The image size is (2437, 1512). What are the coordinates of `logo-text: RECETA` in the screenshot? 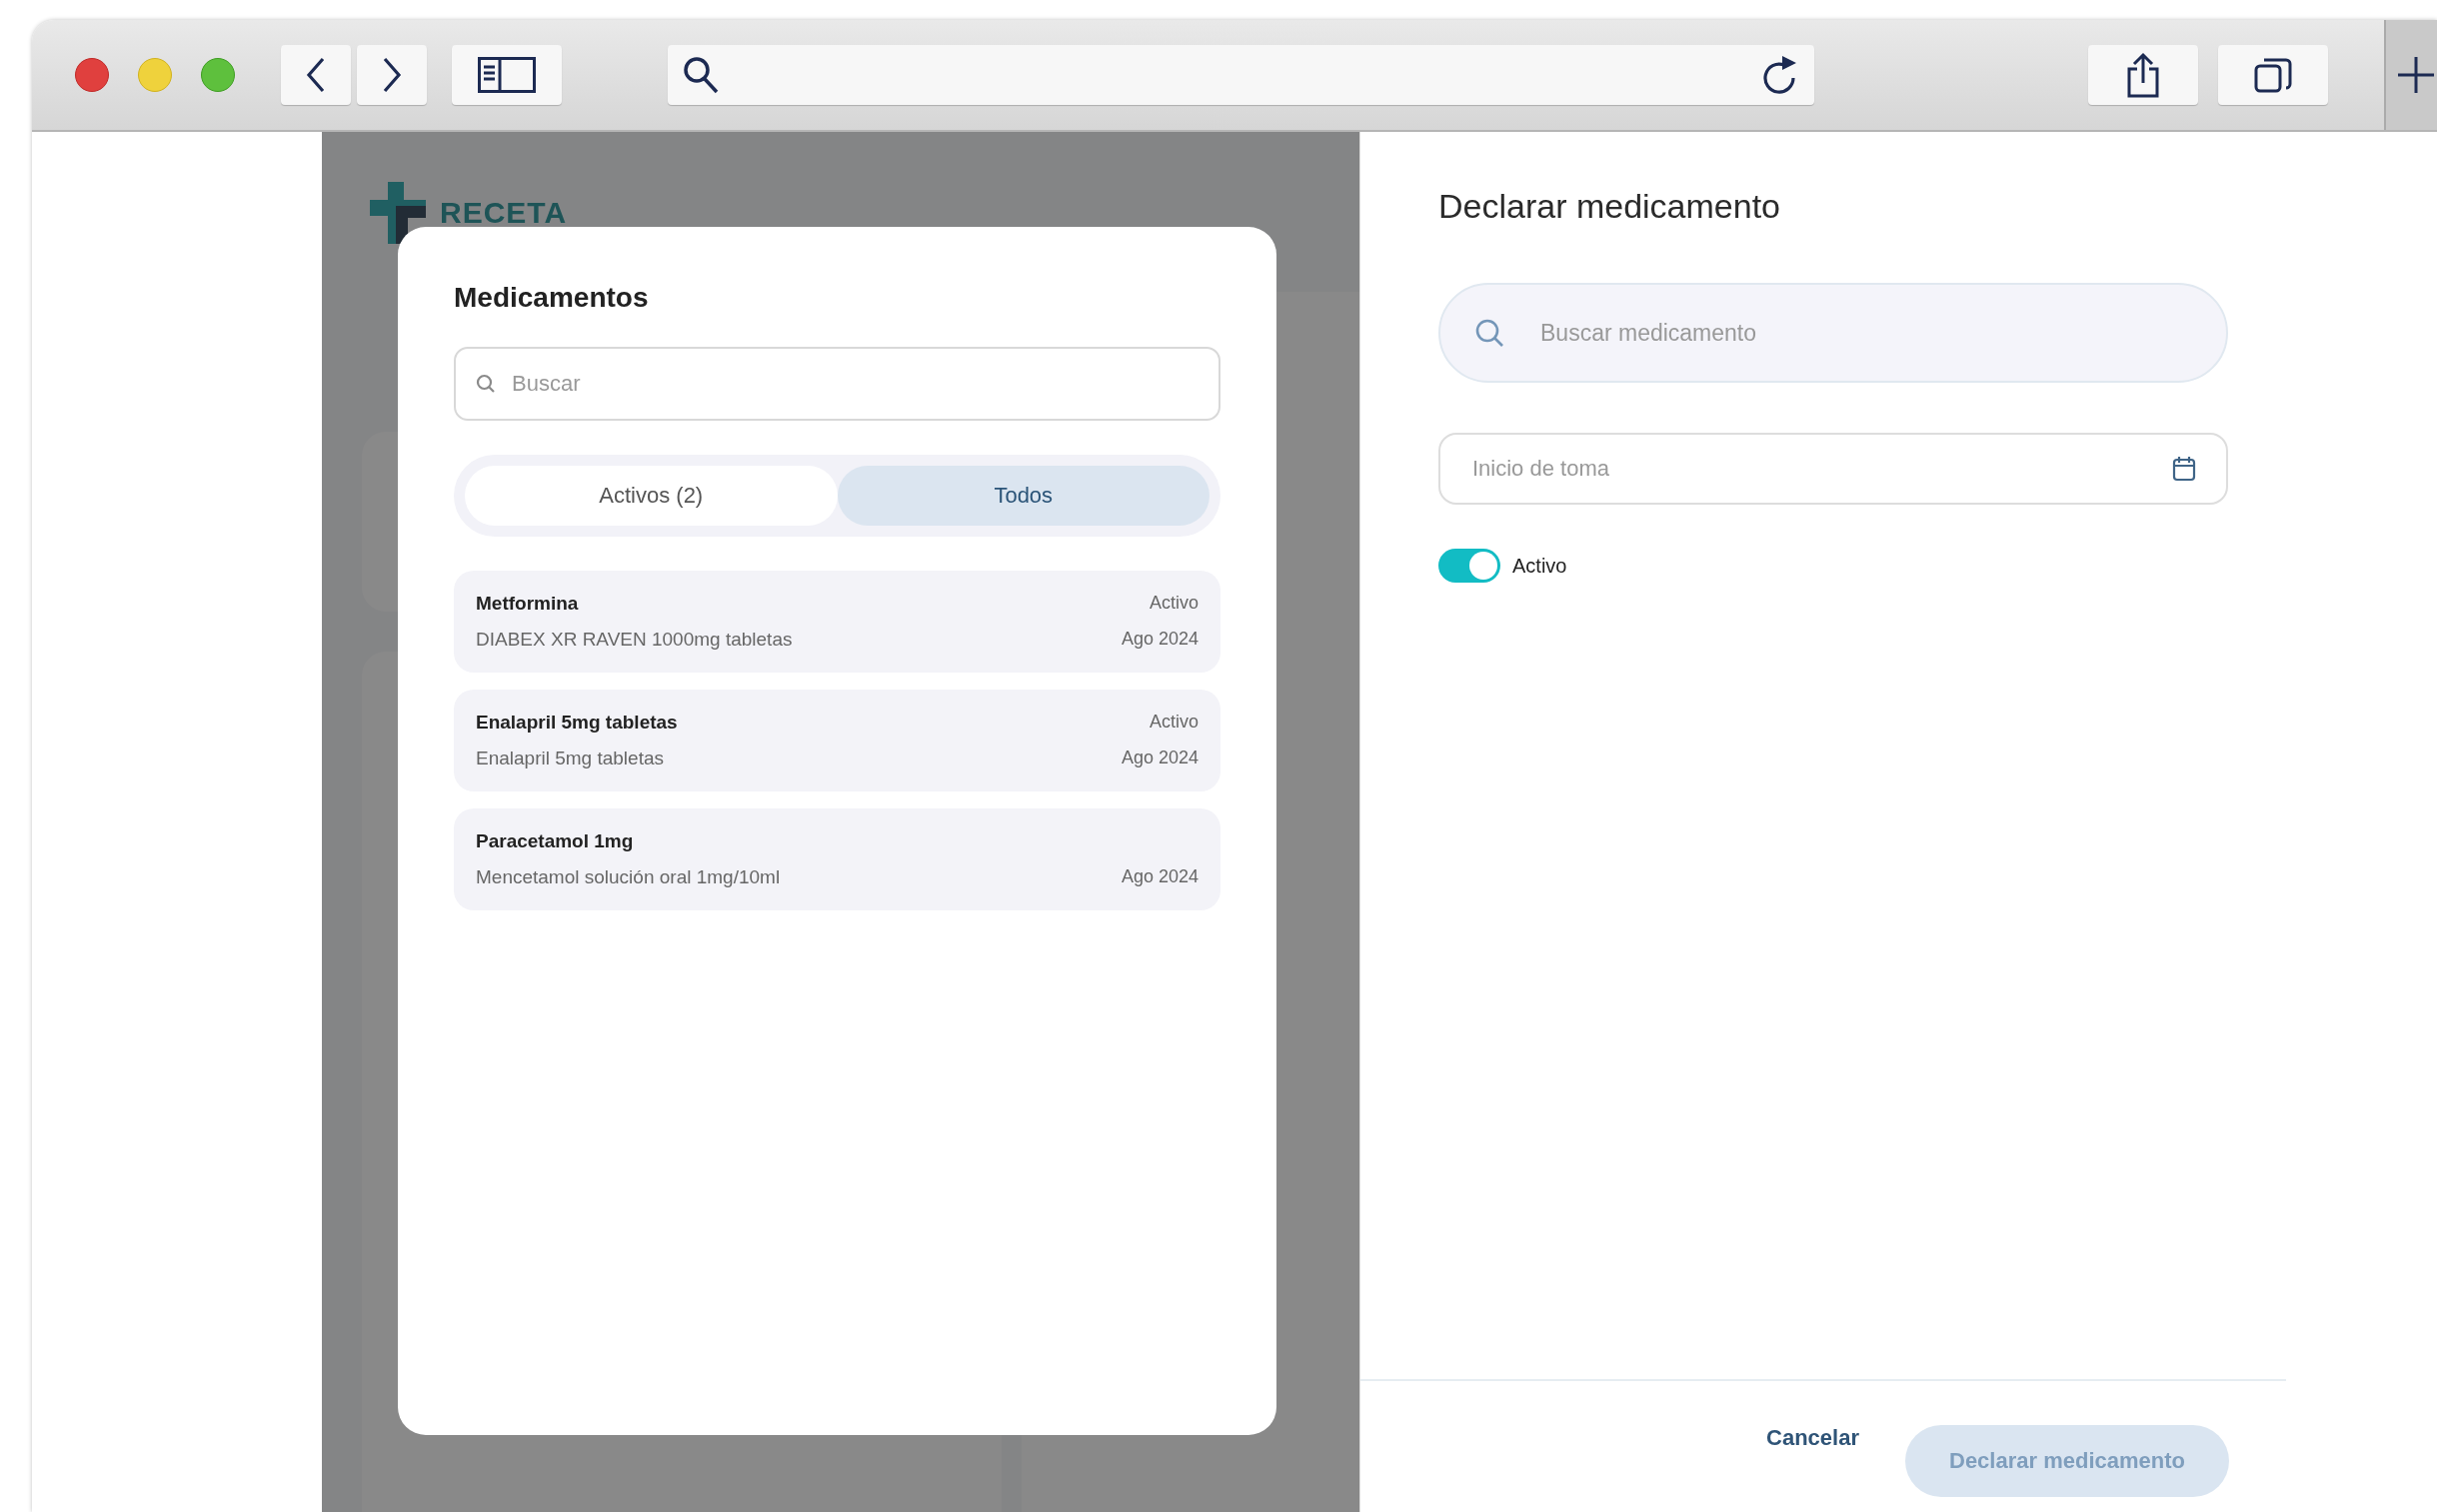 It's located at (504, 213).